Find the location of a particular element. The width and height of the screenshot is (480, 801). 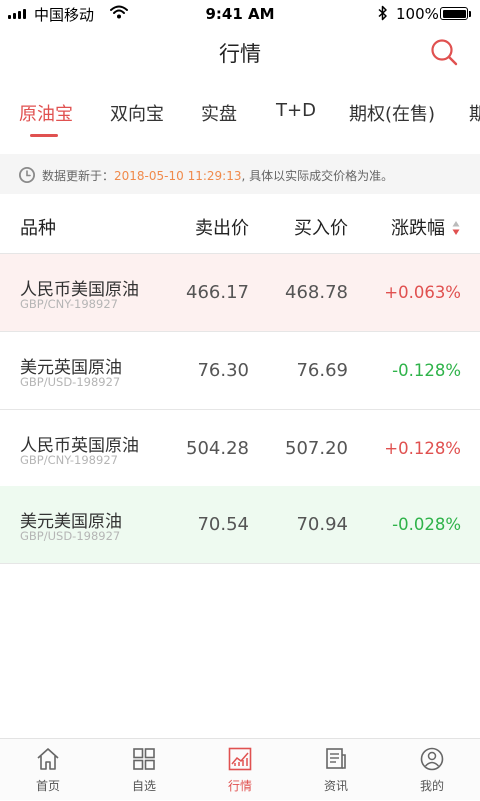

notice-suffix: , 具体以实际成交价格为准。 is located at coordinates (317, 176).